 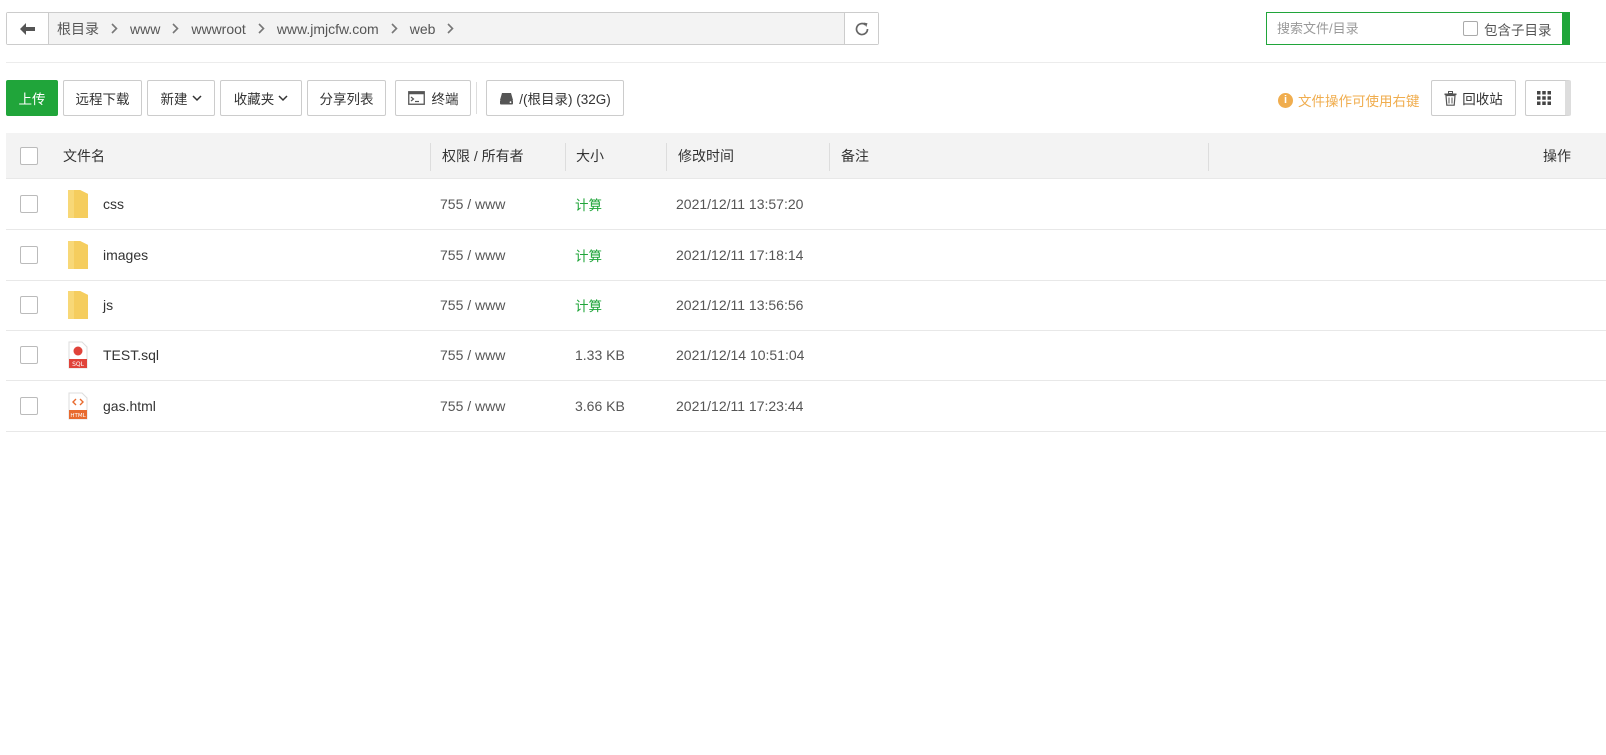 I want to click on file-size: 3.66 KB, so click(x=600, y=406).